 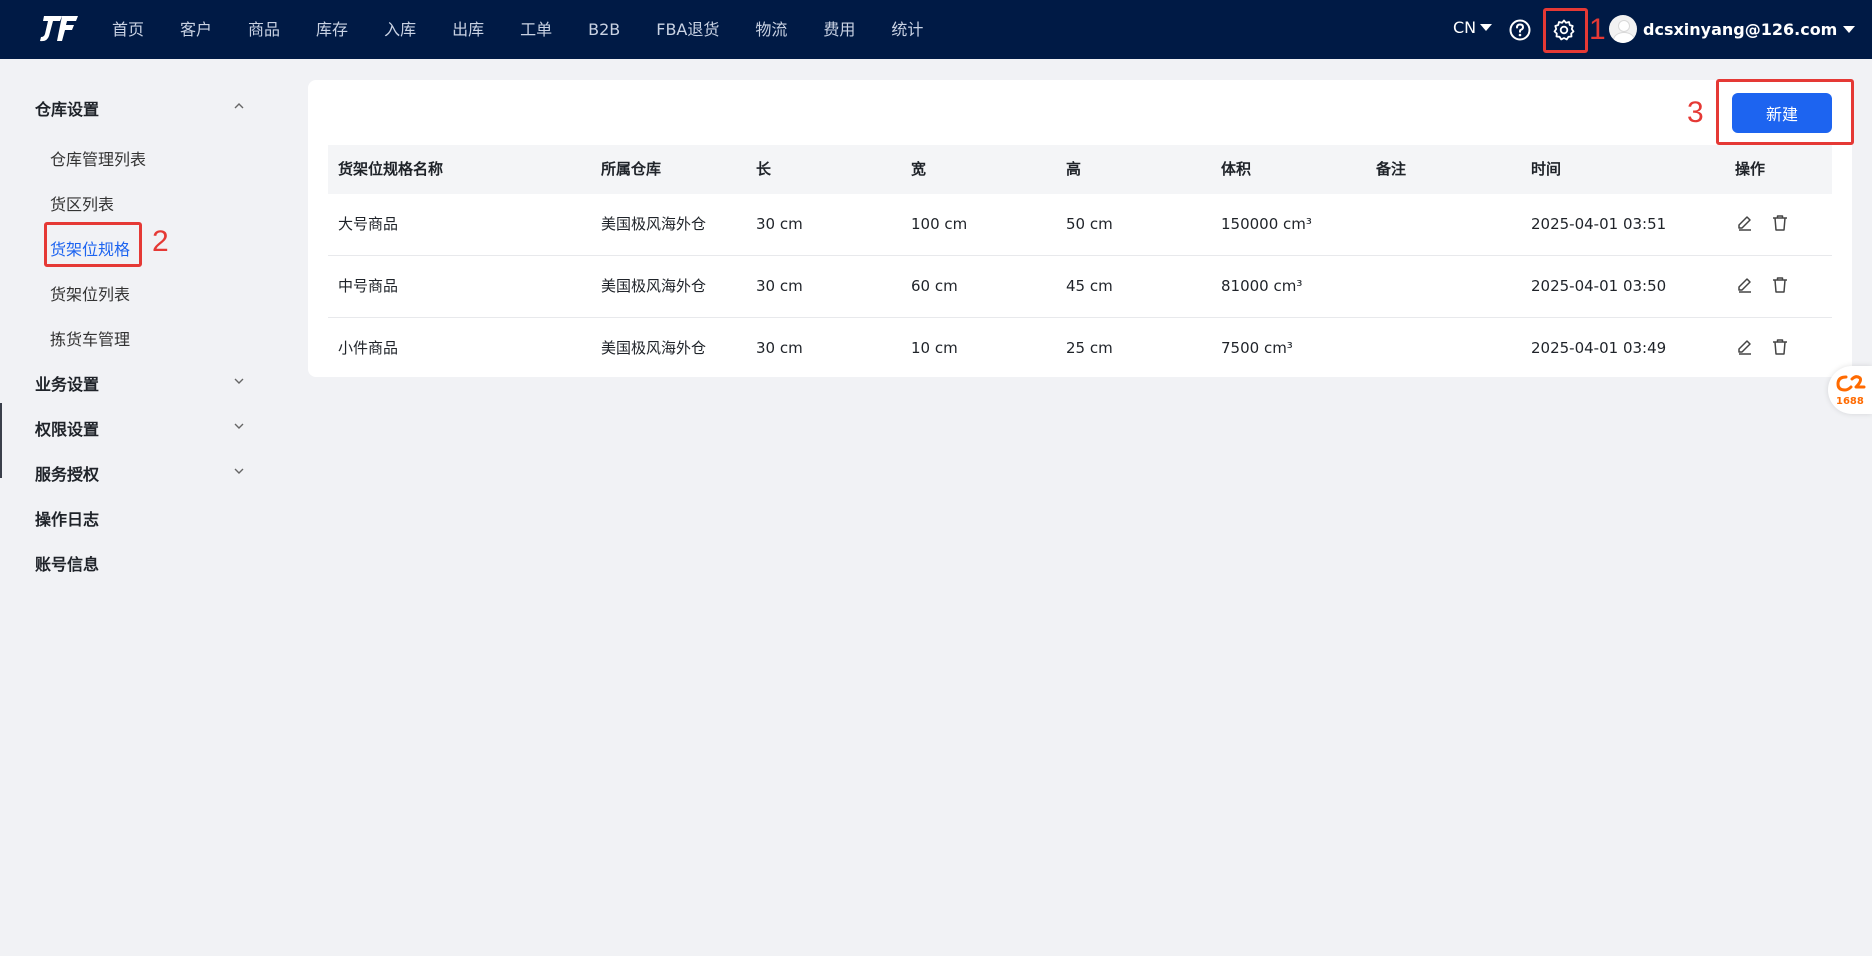 I want to click on sidebar-item-shelf-list: 货架位列表, so click(x=90, y=293).